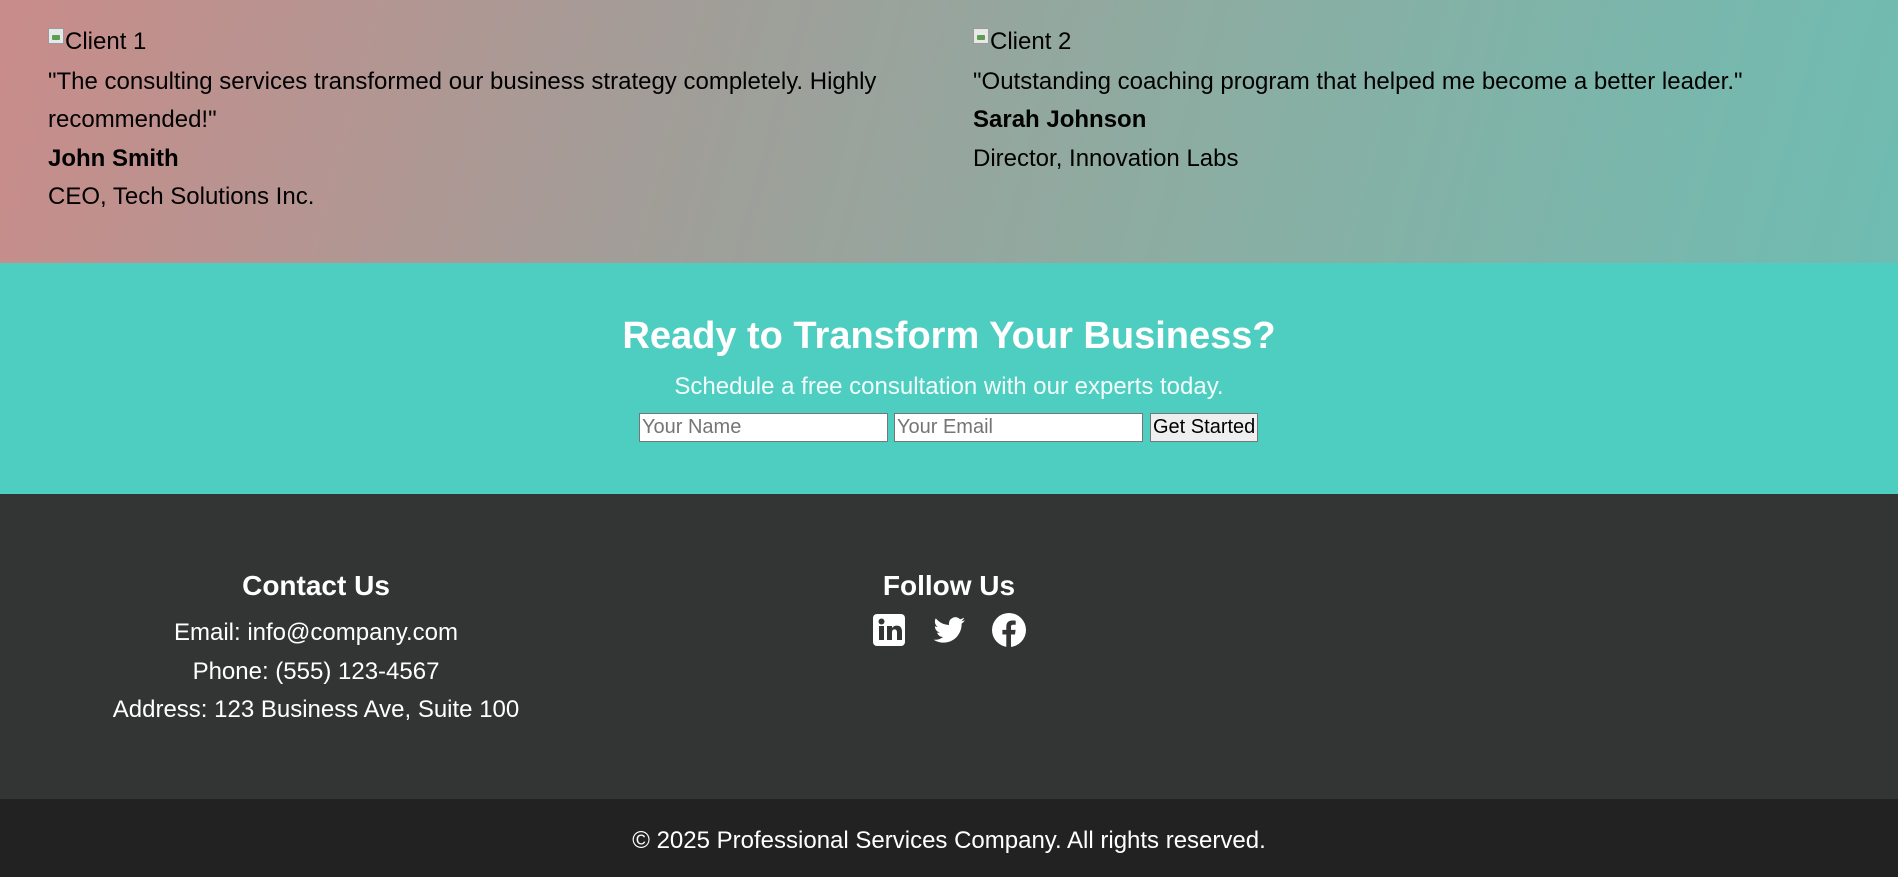 The width and height of the screenshot is (1898, 883). I want to click on follow-heading: Follow Us, so click(949, 585).